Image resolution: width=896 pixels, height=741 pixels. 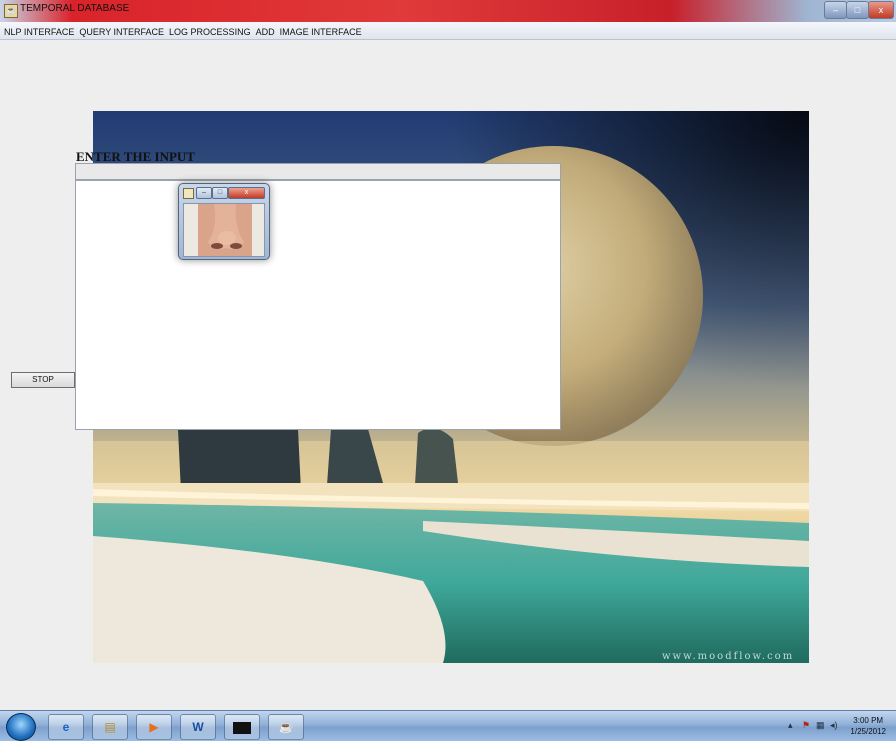 What do you see at coordinates (224, 230) in the screenshot?
I see `nose-image` at bounding box center [224, 230].